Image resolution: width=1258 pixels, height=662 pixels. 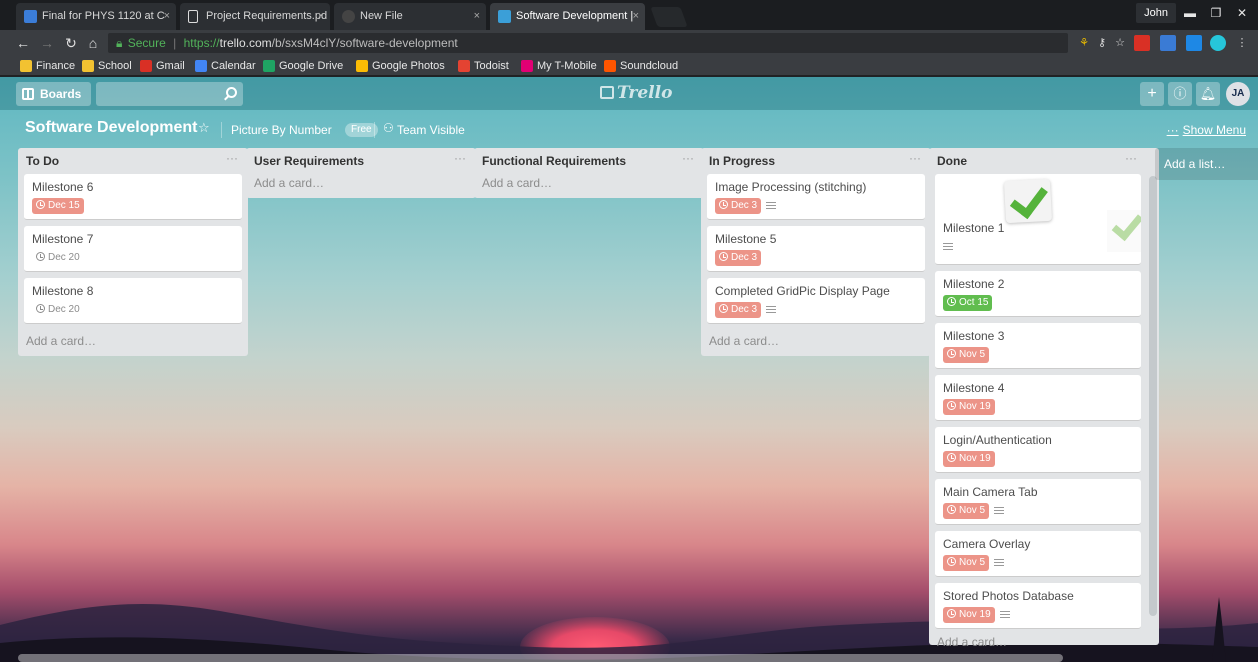 What do you see at coordinates (816, 301) in the screenshot?
I see `card: Completed GridPic Display Page Dec 3` at bounding box center [816, 301].